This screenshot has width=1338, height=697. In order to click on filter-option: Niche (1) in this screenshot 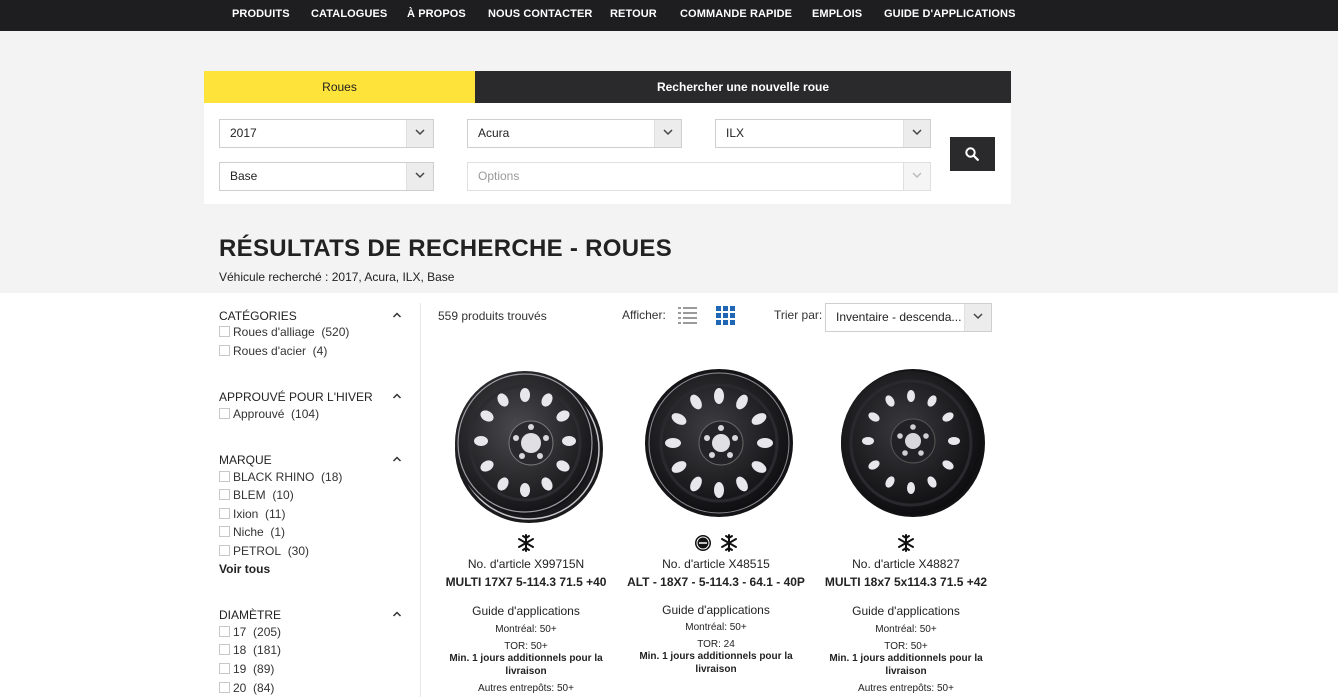, I will do `click(252, 533)`.